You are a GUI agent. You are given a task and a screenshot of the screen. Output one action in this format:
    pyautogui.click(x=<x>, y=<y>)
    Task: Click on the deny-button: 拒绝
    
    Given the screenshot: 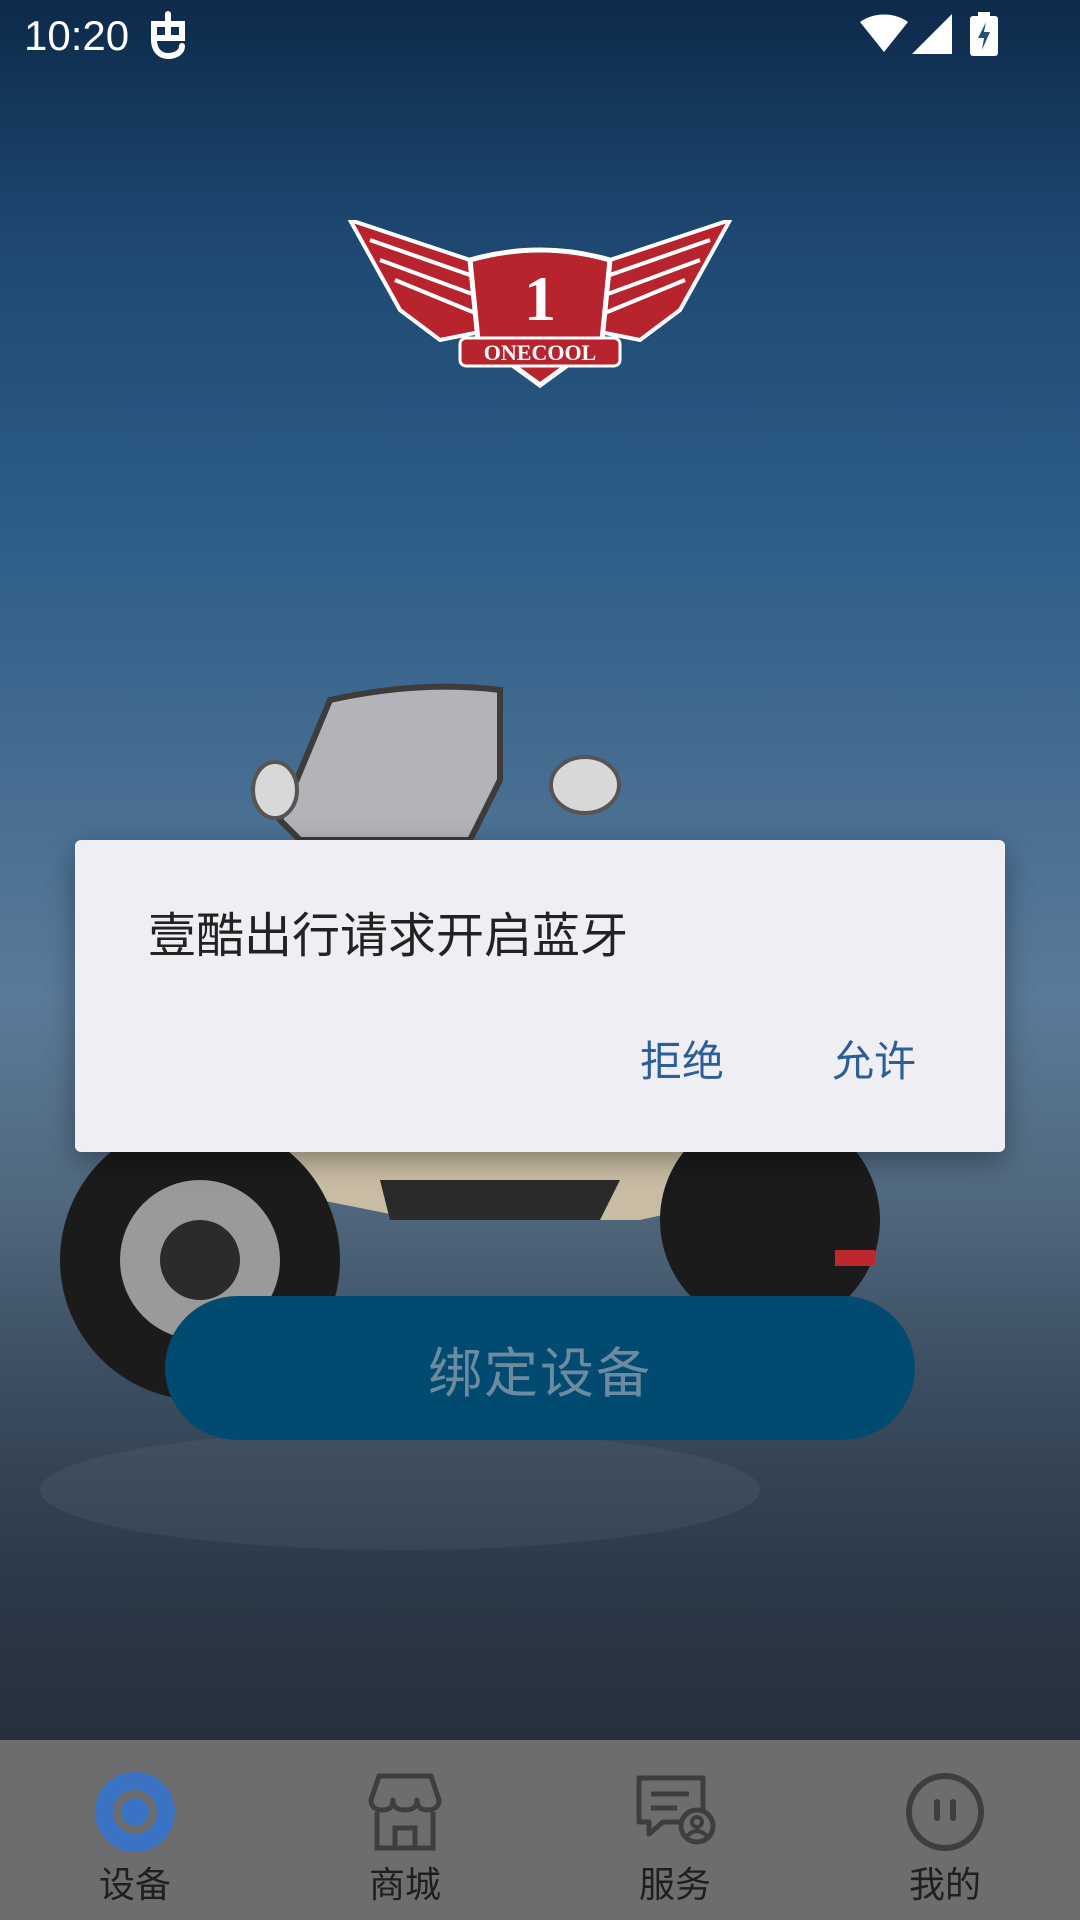 What is the action you would take?
    pyautogui.click(x=682, y=1058)
    